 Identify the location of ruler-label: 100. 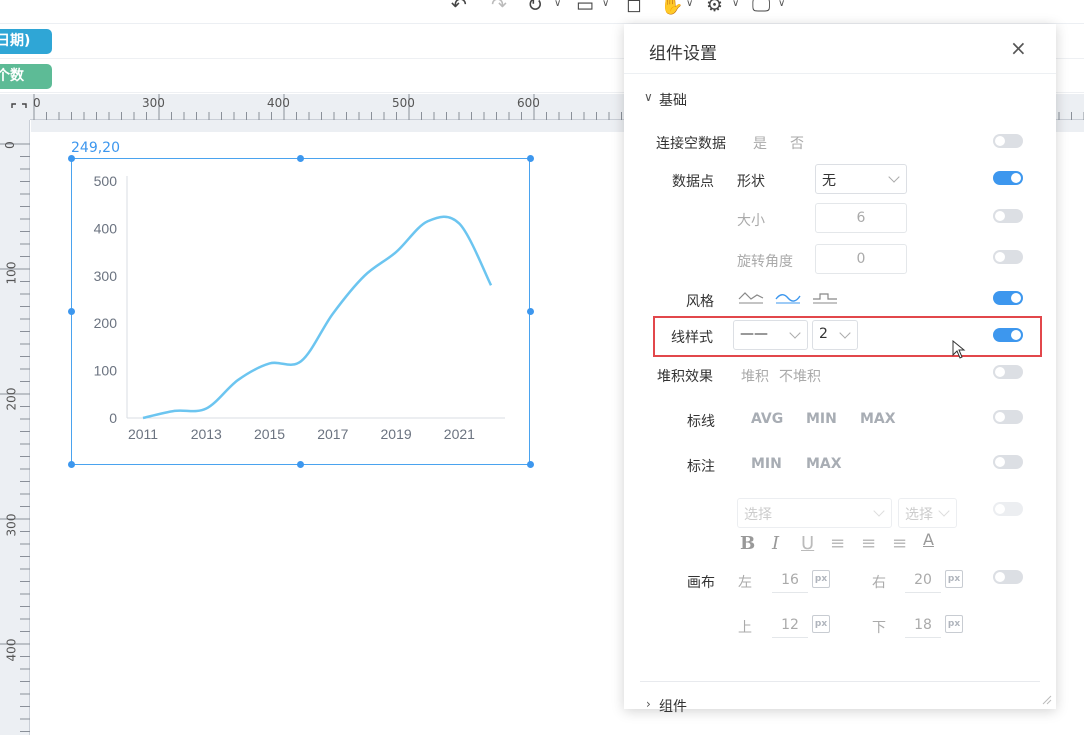
(11, 273).